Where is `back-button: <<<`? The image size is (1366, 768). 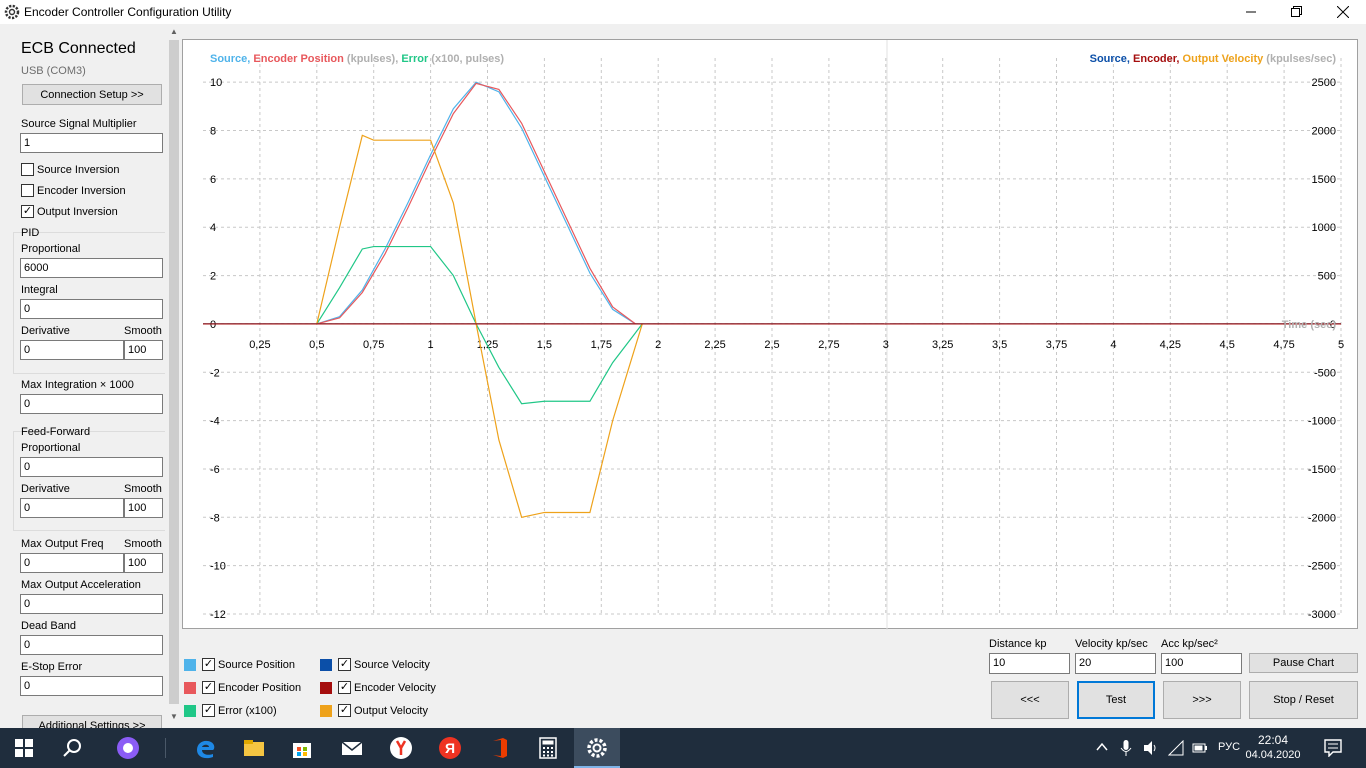
back-button: <<< is located at coordinates (1030, 700).